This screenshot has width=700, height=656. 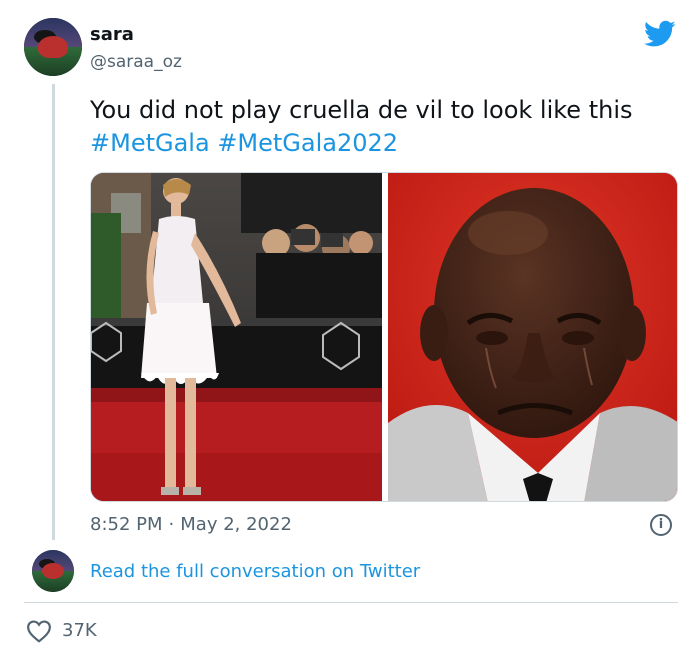 I want to click on read-conversation-link: Read the full conversation on Twitter, so click(x=255, y=571).